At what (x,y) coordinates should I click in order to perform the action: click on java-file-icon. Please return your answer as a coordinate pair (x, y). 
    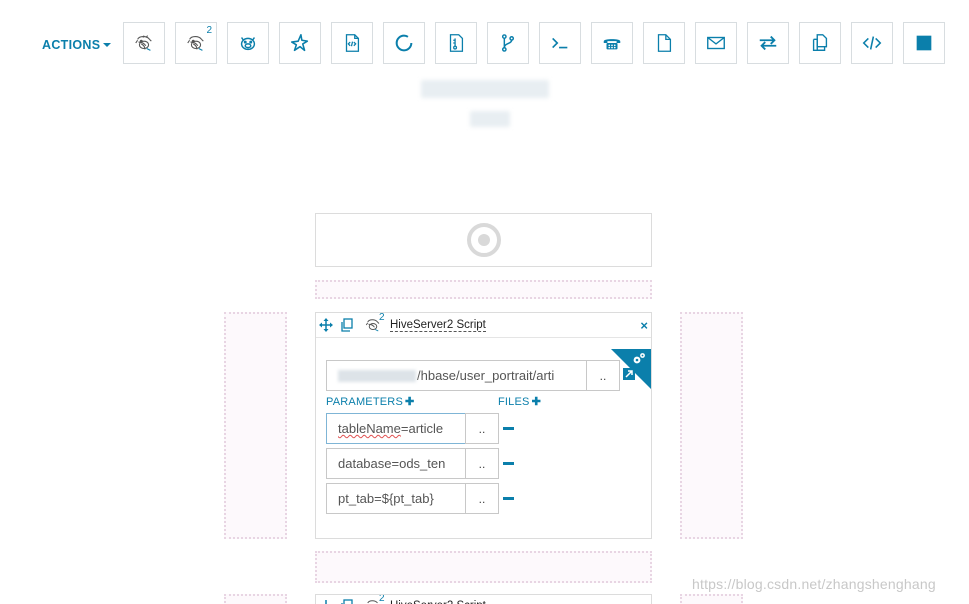
    Looking at the image, I should click on (352, 43).